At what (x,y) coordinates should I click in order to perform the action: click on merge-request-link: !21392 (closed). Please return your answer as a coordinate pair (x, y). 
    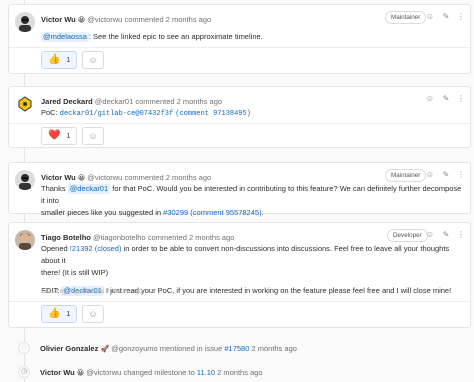
    Looking at the image, I should click on (96, 248).